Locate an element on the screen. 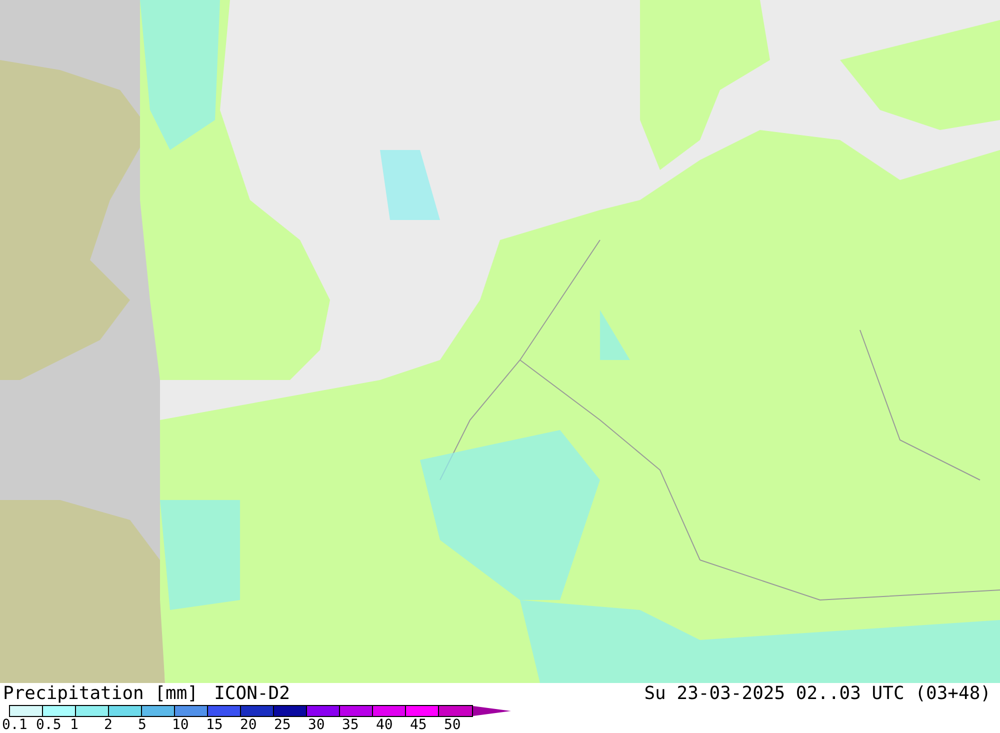  scale-label: 25 is located at coordinates (283, 725).